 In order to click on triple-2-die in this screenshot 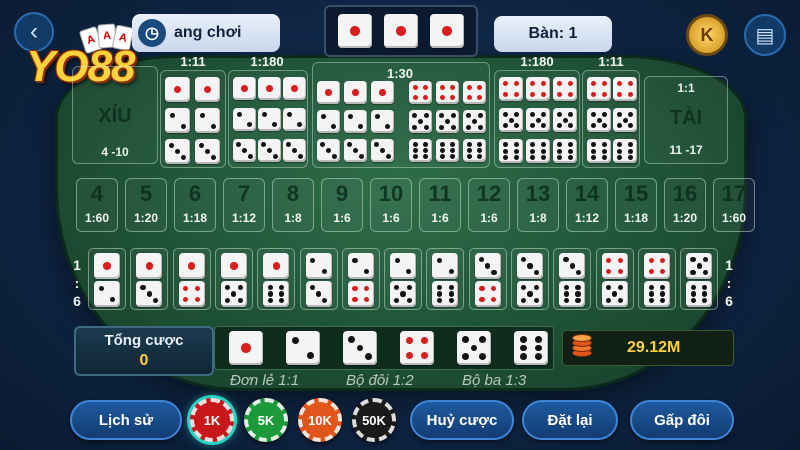, I will do `click(269, 119)`.